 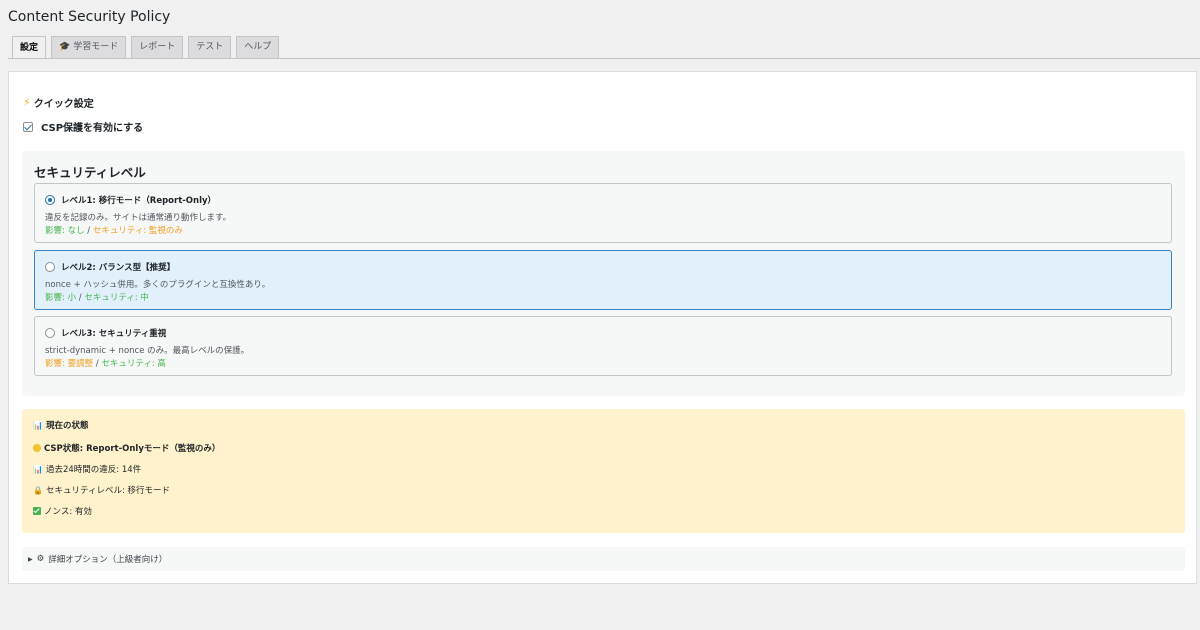 I want to click on tab-help: ヘルプ, so click(x=258, y=47).